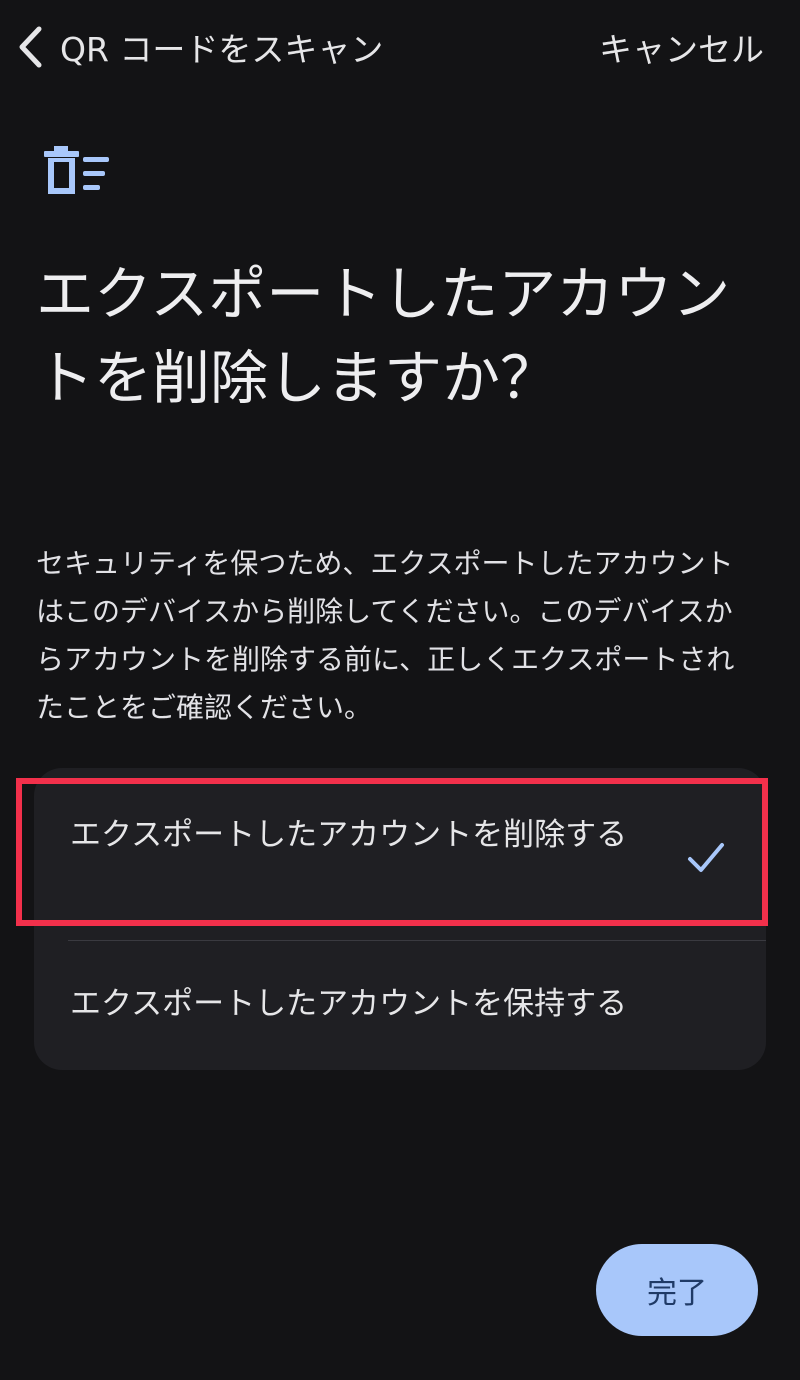 The width and height of the screenshot is (800, 1380). I want to click on check-icon, so click(706, 858).